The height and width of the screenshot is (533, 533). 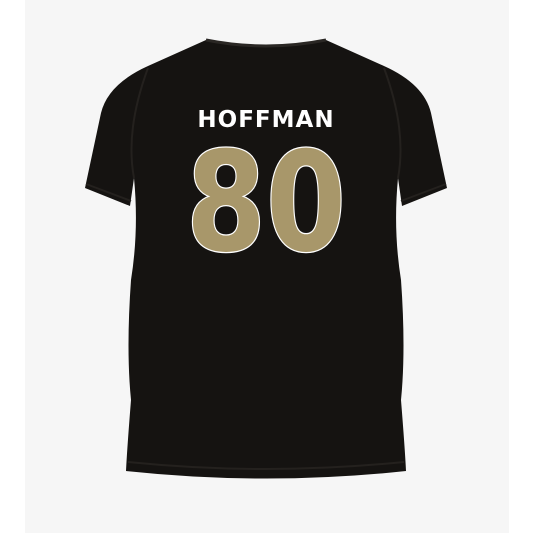 What do you see at coordinates (266, 202) in the screenshot?
I see `player-number: 80` at bounding box center [266, 202].